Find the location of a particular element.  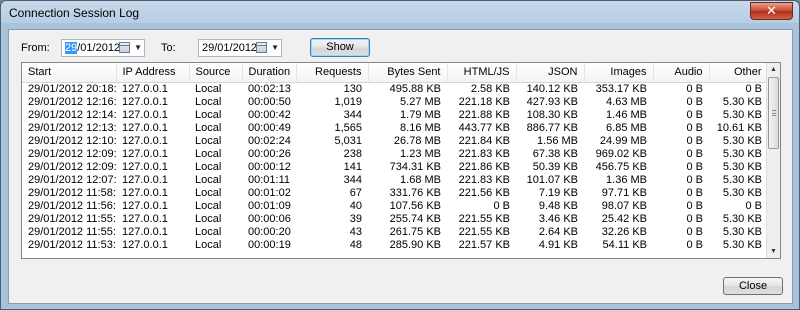

cell-bytes-sent: 1.68 MB is located at coordinates (420, 179).